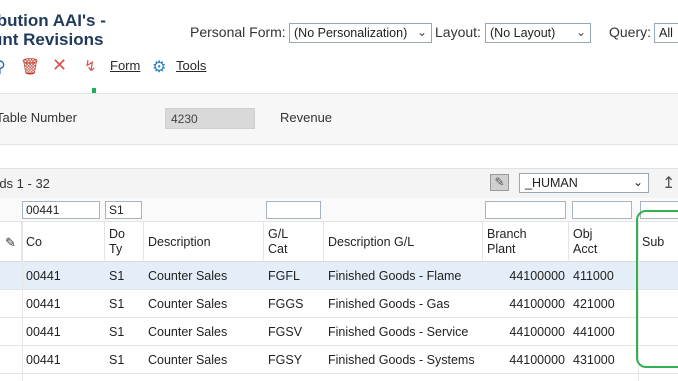 The width and height of the screenshot is (678, 381). I want to click on grid-toolbar: rds 1 - 32 ✎ _HUMAN ⌄ ↥, so click(339, 183).